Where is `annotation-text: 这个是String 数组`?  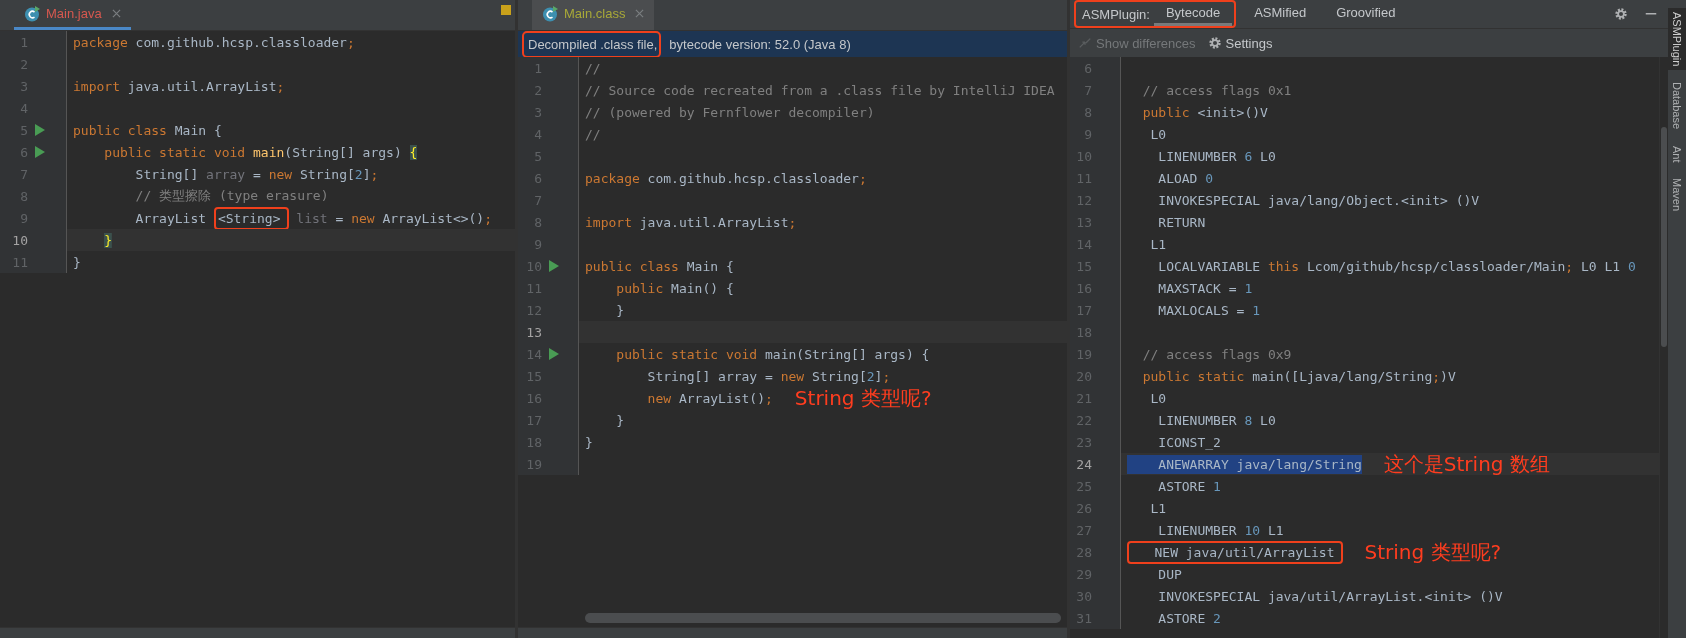
annotation-text: 这个是String 数组 is located at coordinates (1466, 464).